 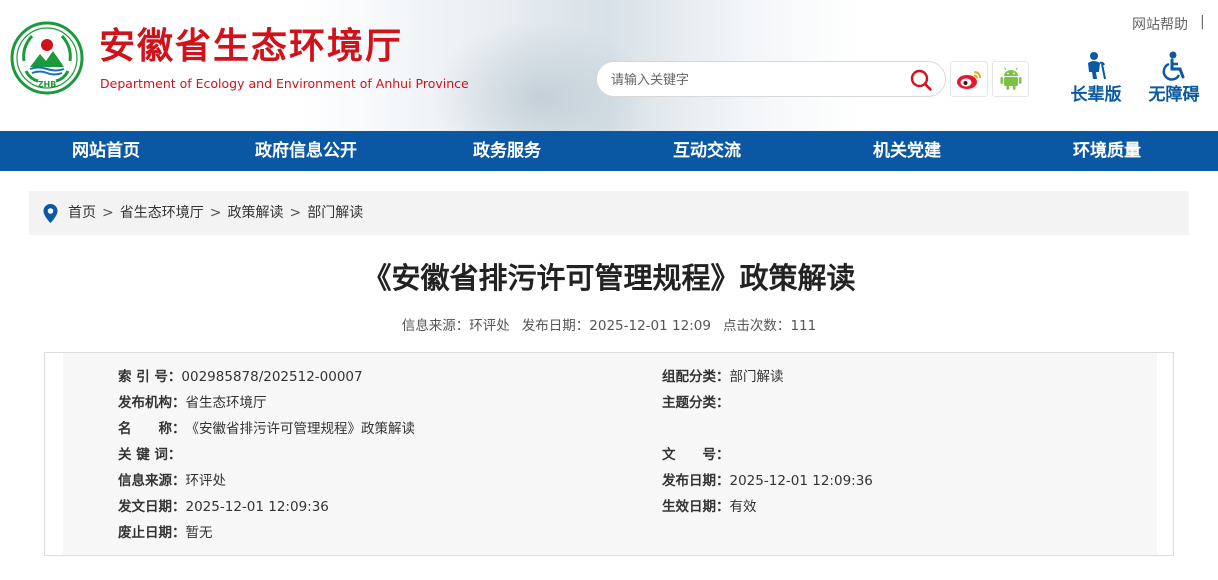 I want to click on meta-source-label: 信息来源：, so click(x=435, y=326).